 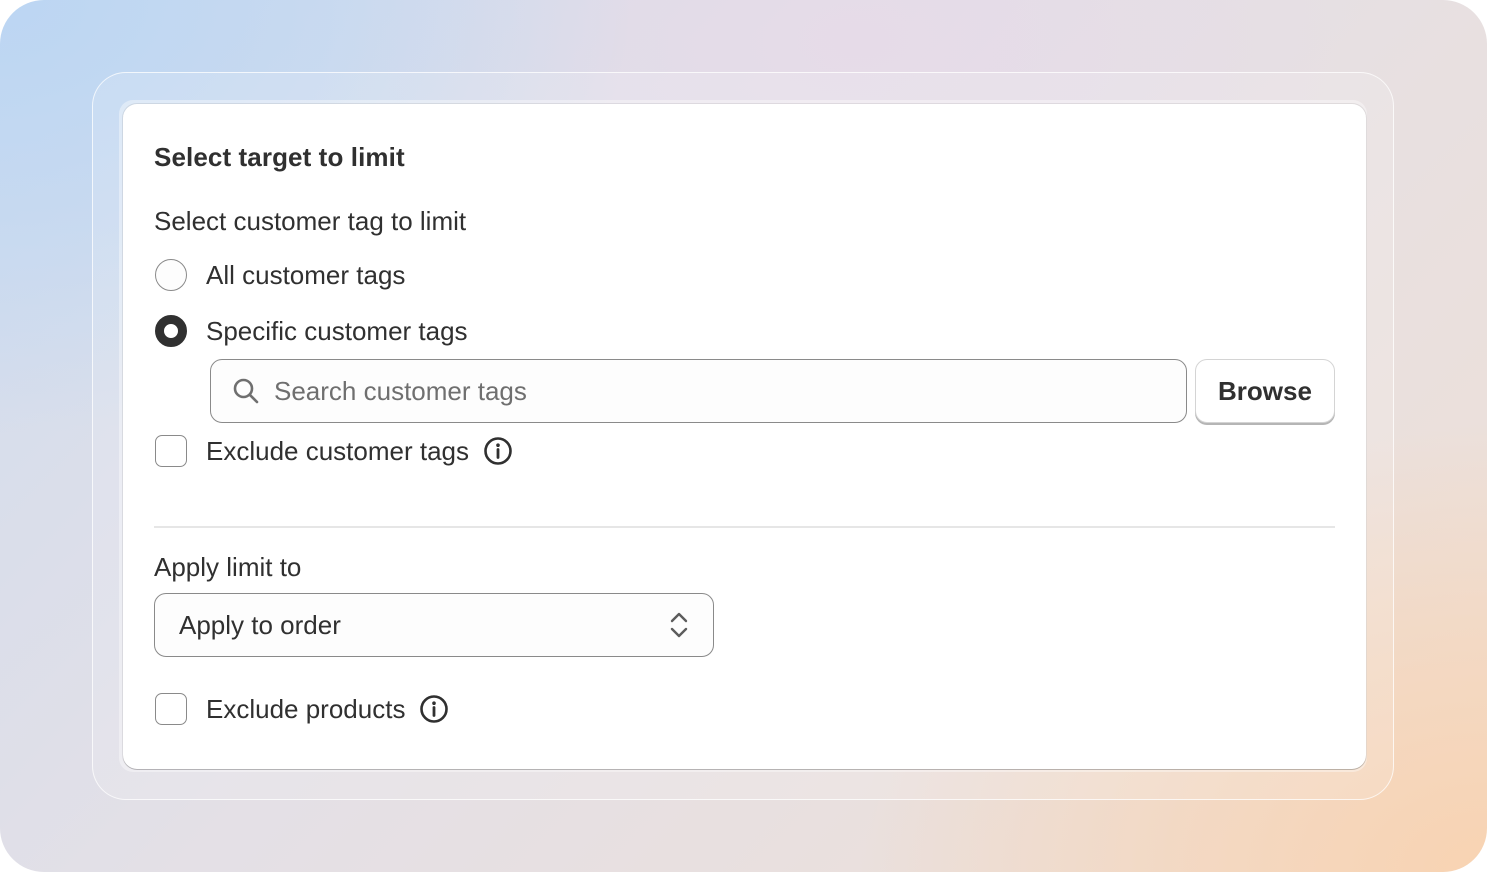 What do you see at coordinates (714, 391) in the screenshot?
I see `search-customer-tags-input` at bounding box center [714, 391].